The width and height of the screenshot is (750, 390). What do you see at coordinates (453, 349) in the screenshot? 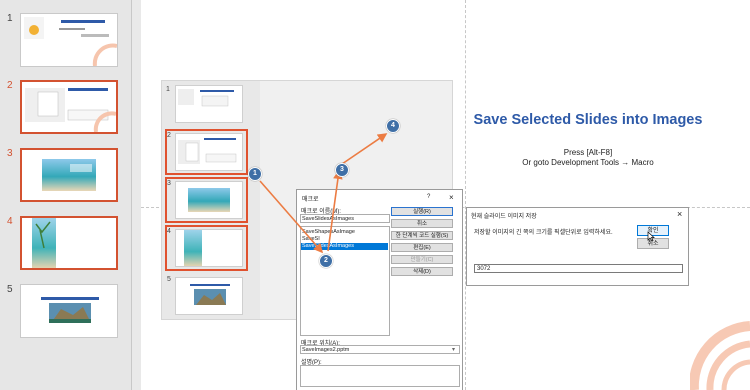
I see `chevron-down-icon: ▾` at bounding box center [453, 349].